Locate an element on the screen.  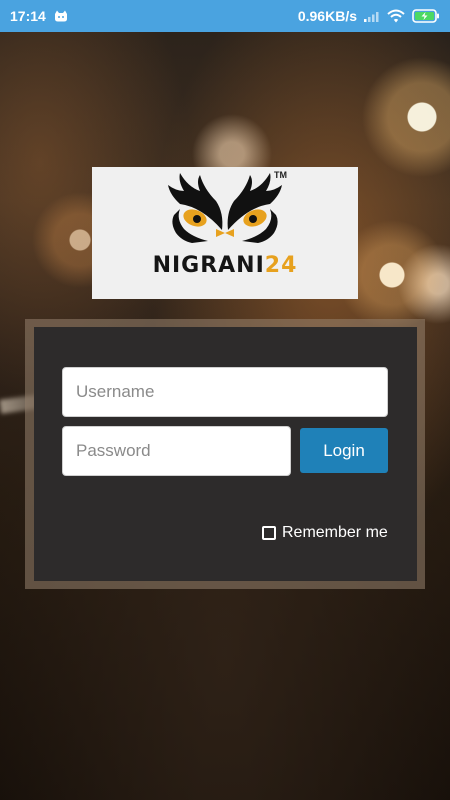
status-bar: 17:14 0.96KB/s is located at coordinates (225, 16).